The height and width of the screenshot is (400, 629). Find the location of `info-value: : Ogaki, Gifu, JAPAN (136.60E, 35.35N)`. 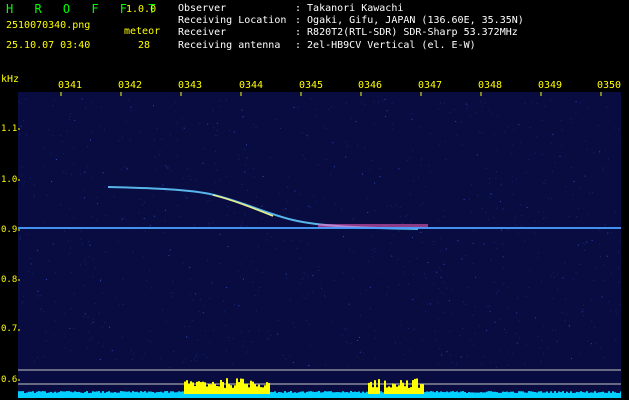

info-value: : Ogaki, Gifu, JAPAN (136.60E, 35.35N) is located at coordinates (409, 21).